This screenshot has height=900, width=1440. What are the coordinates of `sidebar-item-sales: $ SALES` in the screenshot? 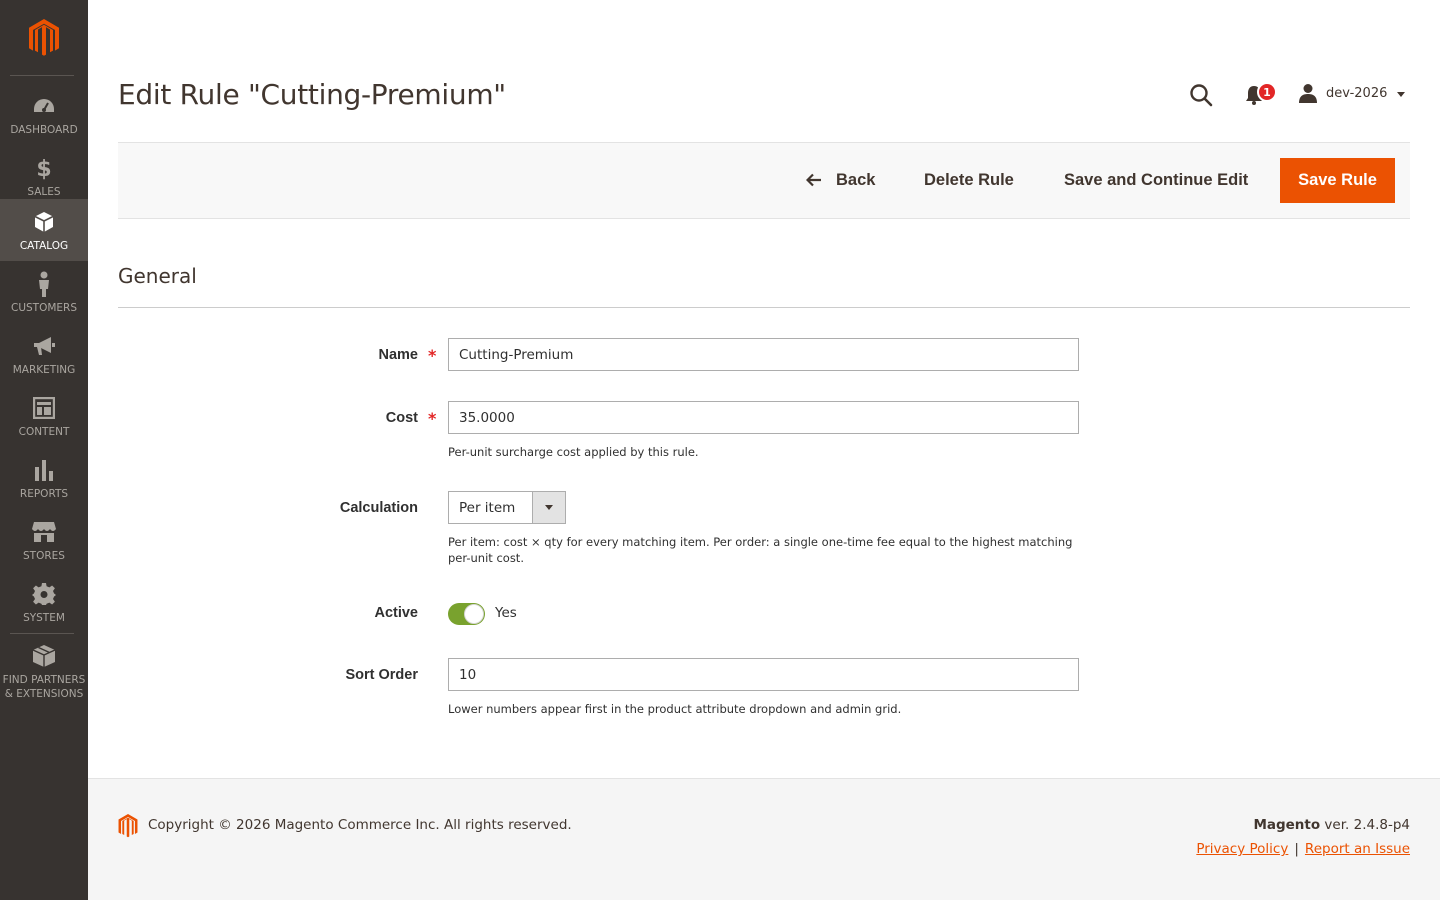 It's located at (44, 176).